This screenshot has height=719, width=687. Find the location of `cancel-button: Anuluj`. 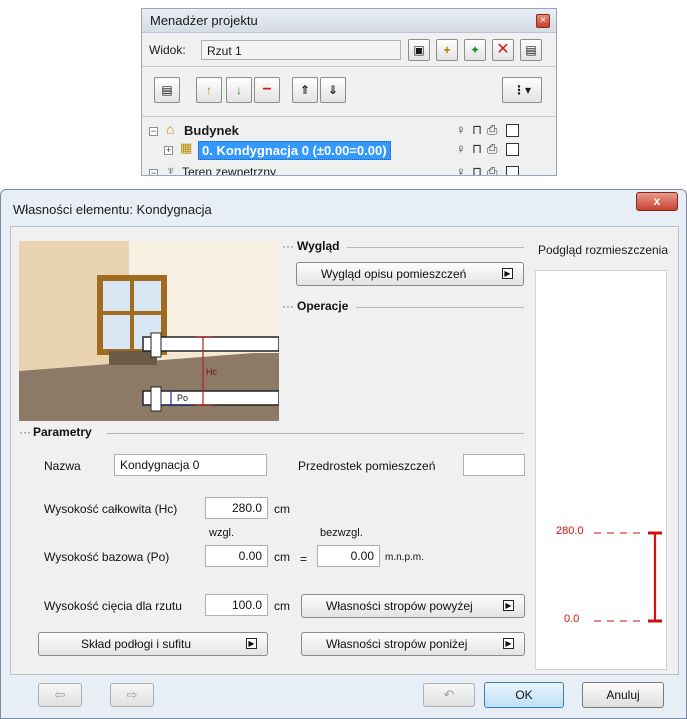

cancel-button: Anuluj is located at coordinates (623, 695).